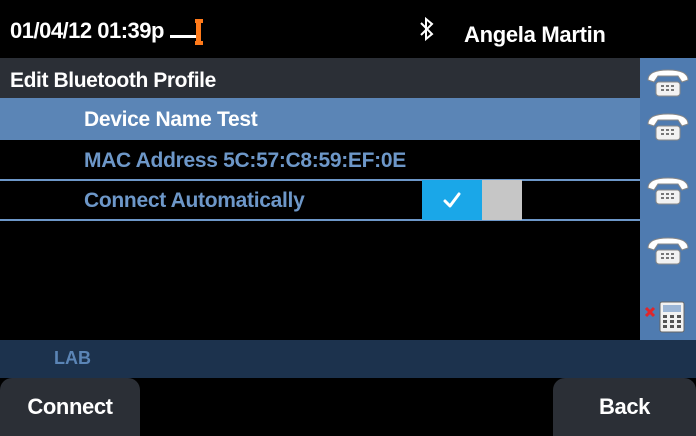 Image resolution: width=696 pixels, height=436 pixels. I want to click on date-time: 01/04/12 01:39p, so click(87, 30).